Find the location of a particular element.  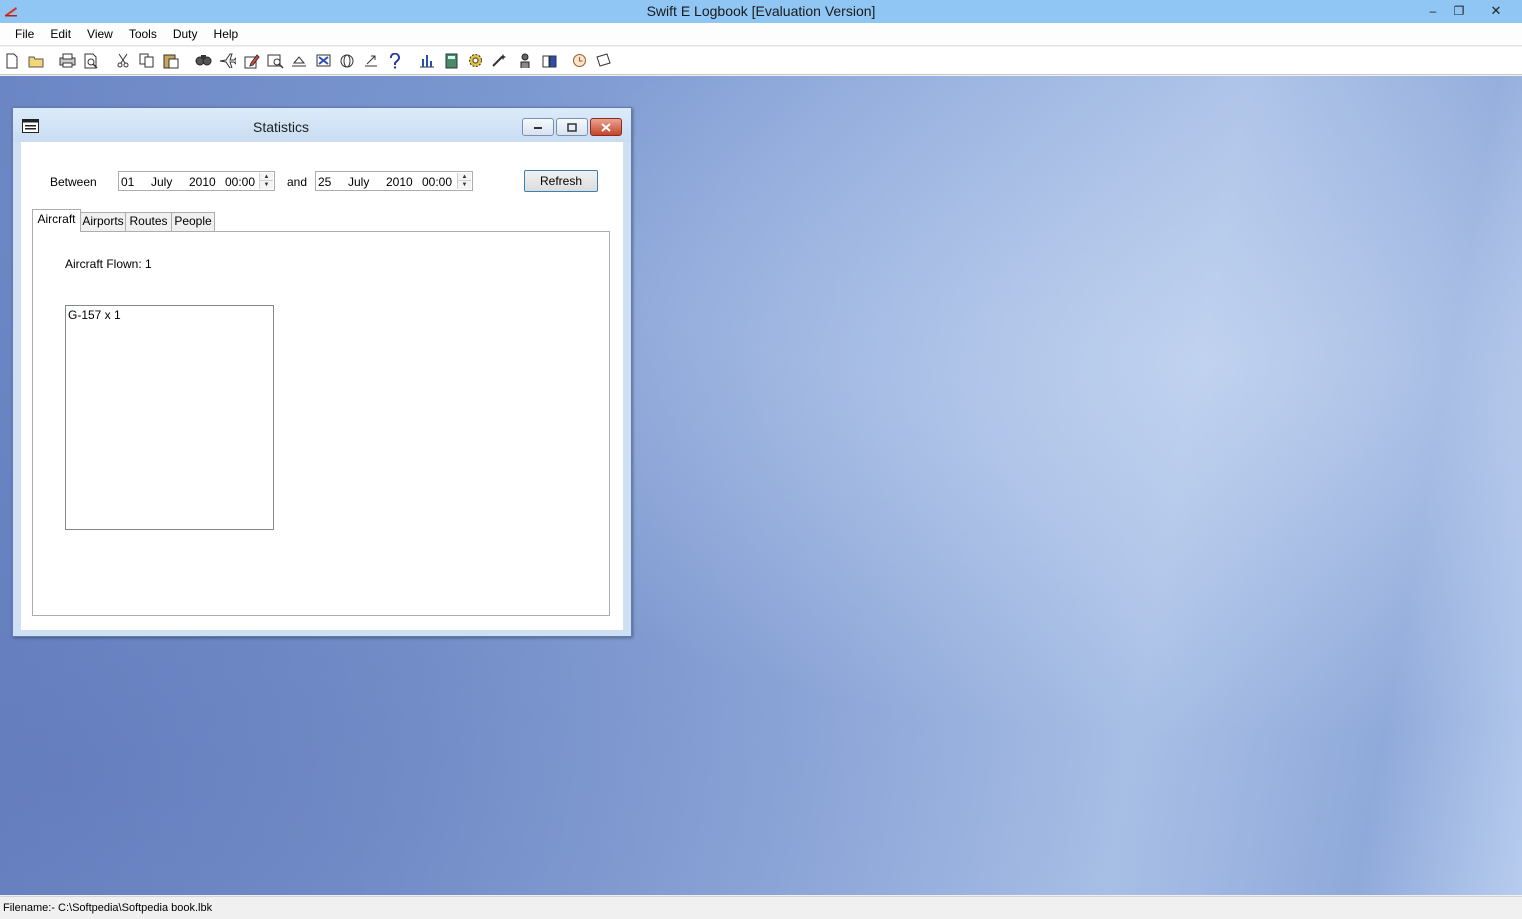

print-preview-icon is located at coordinates (91, 60).